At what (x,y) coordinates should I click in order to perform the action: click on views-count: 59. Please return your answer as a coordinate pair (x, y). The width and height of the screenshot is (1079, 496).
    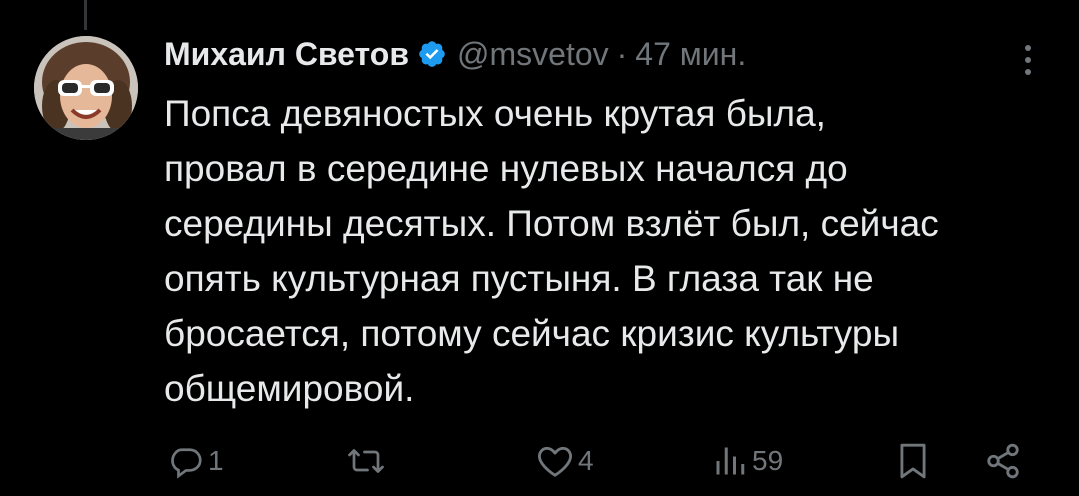
    Looking at the image, I should click on (768, 460).